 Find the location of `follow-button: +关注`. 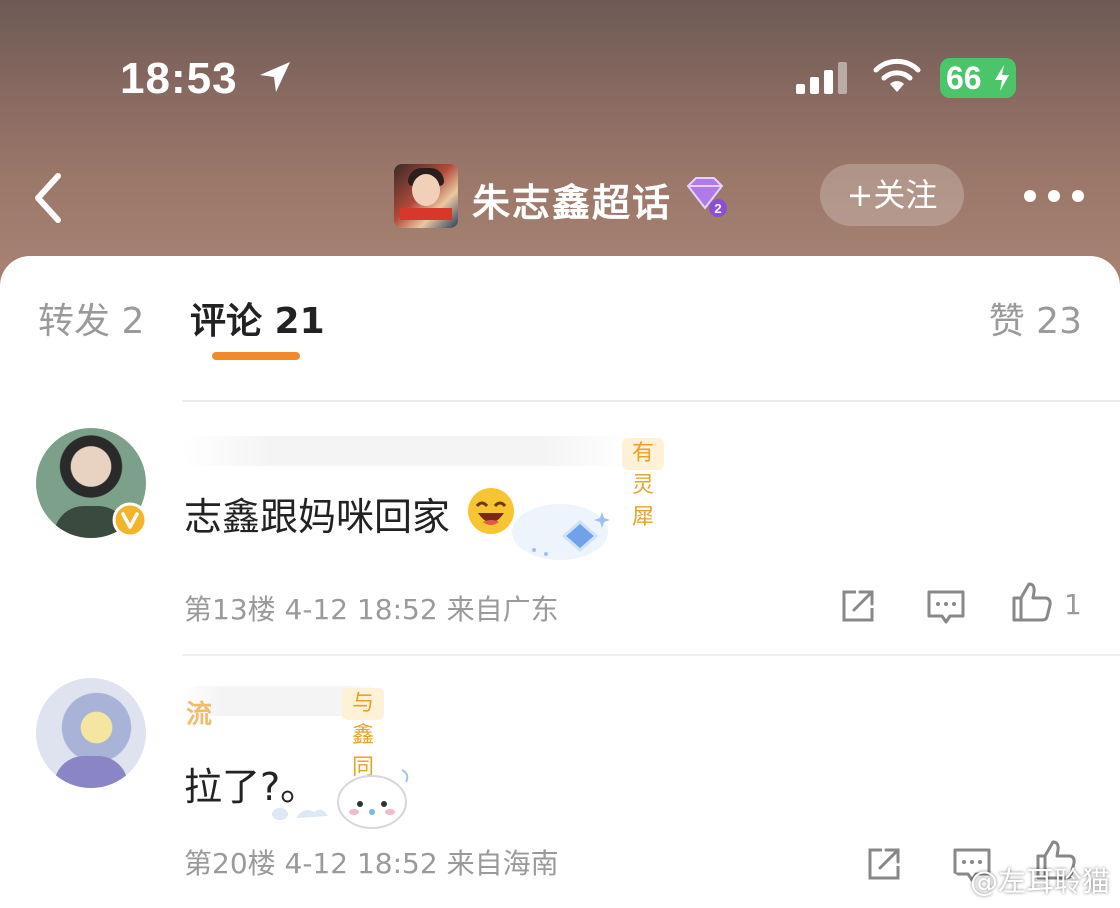

follow-button: +关注 is located at coordinates (892, 195).